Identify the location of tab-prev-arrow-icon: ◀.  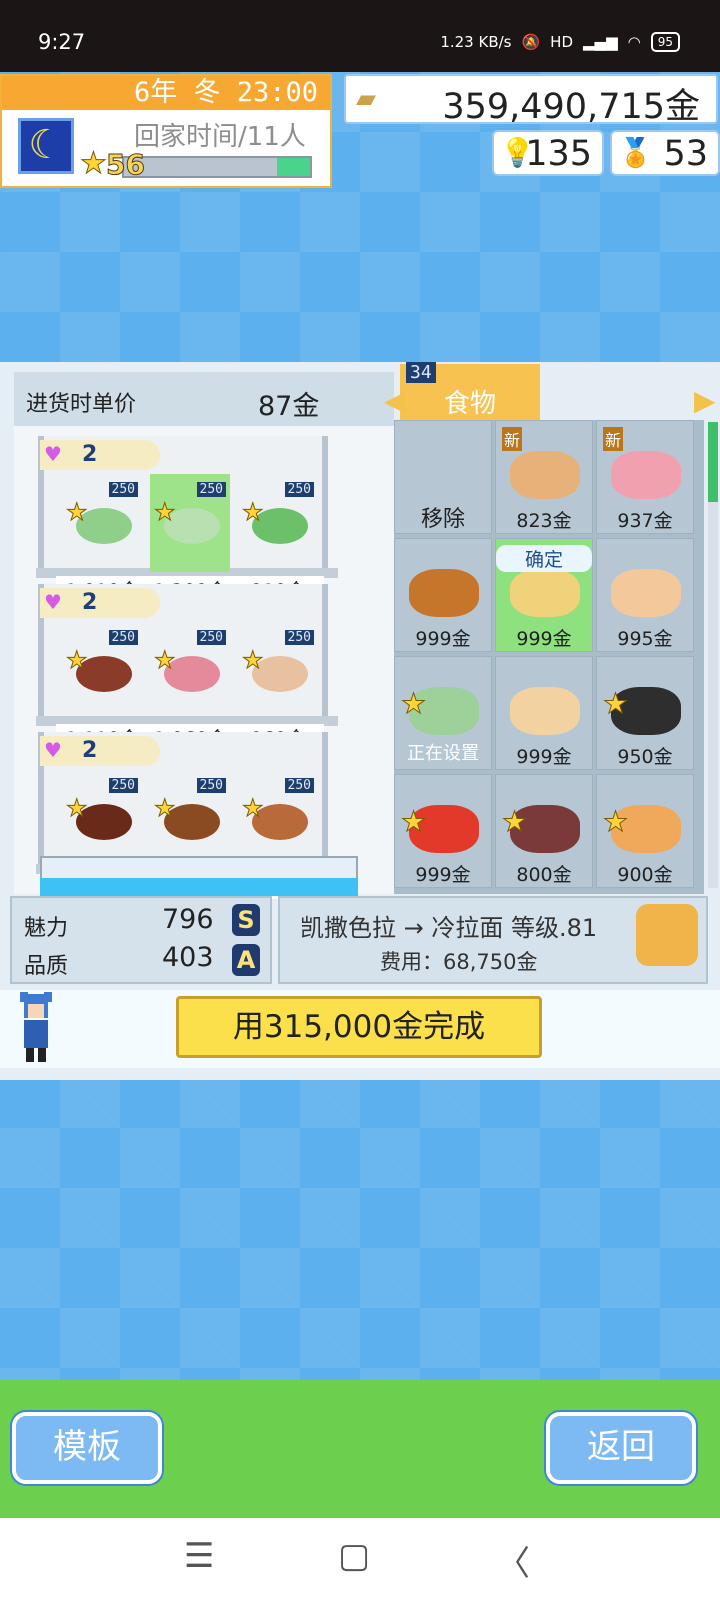
(395, 400).